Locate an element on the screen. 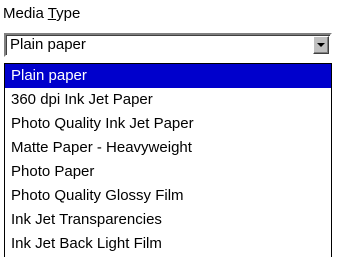 The image size is (351, 257). media-type-combobox: Plain paper is located at coordinates (168, 45).